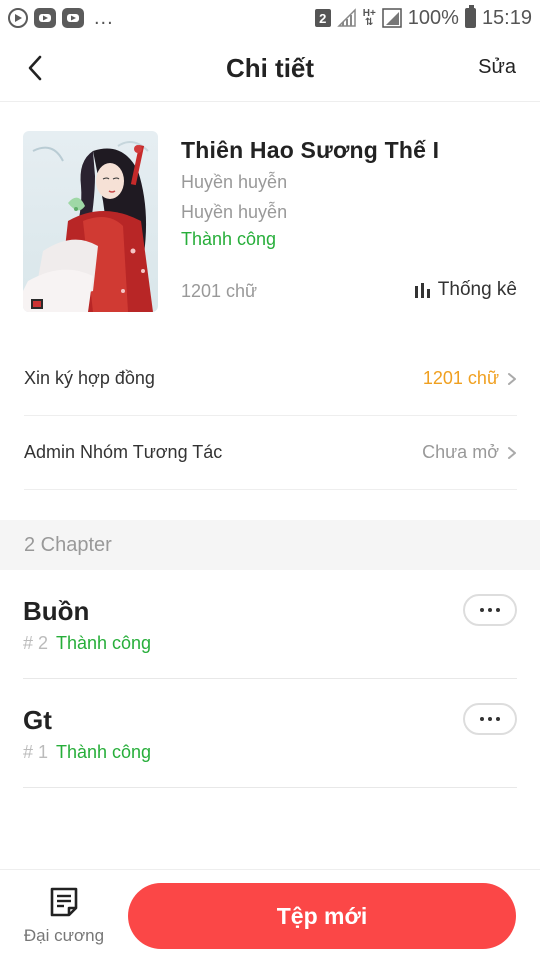 The image size is (540, 960). I want to click on network-type: H+ ⇅, so click(369, 18).